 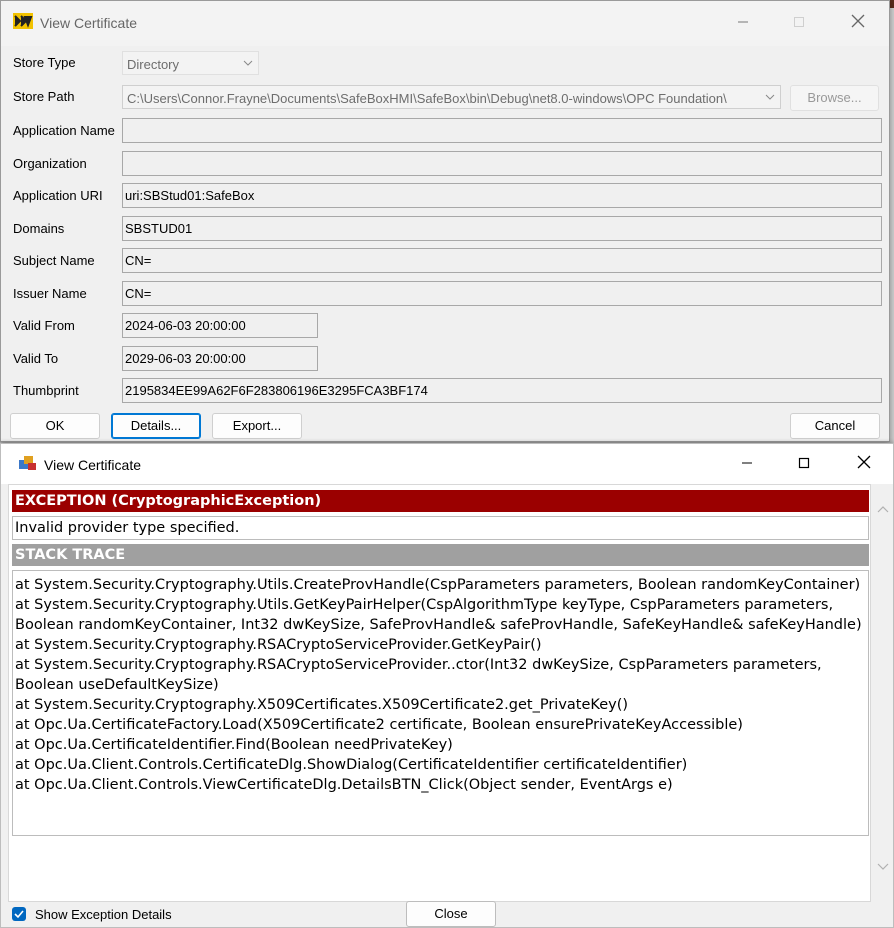 What do you see at coordinates (93, 465) in the screenshot?
I see `exception-window-title: View Certificate` at bounding box center [93, 465].